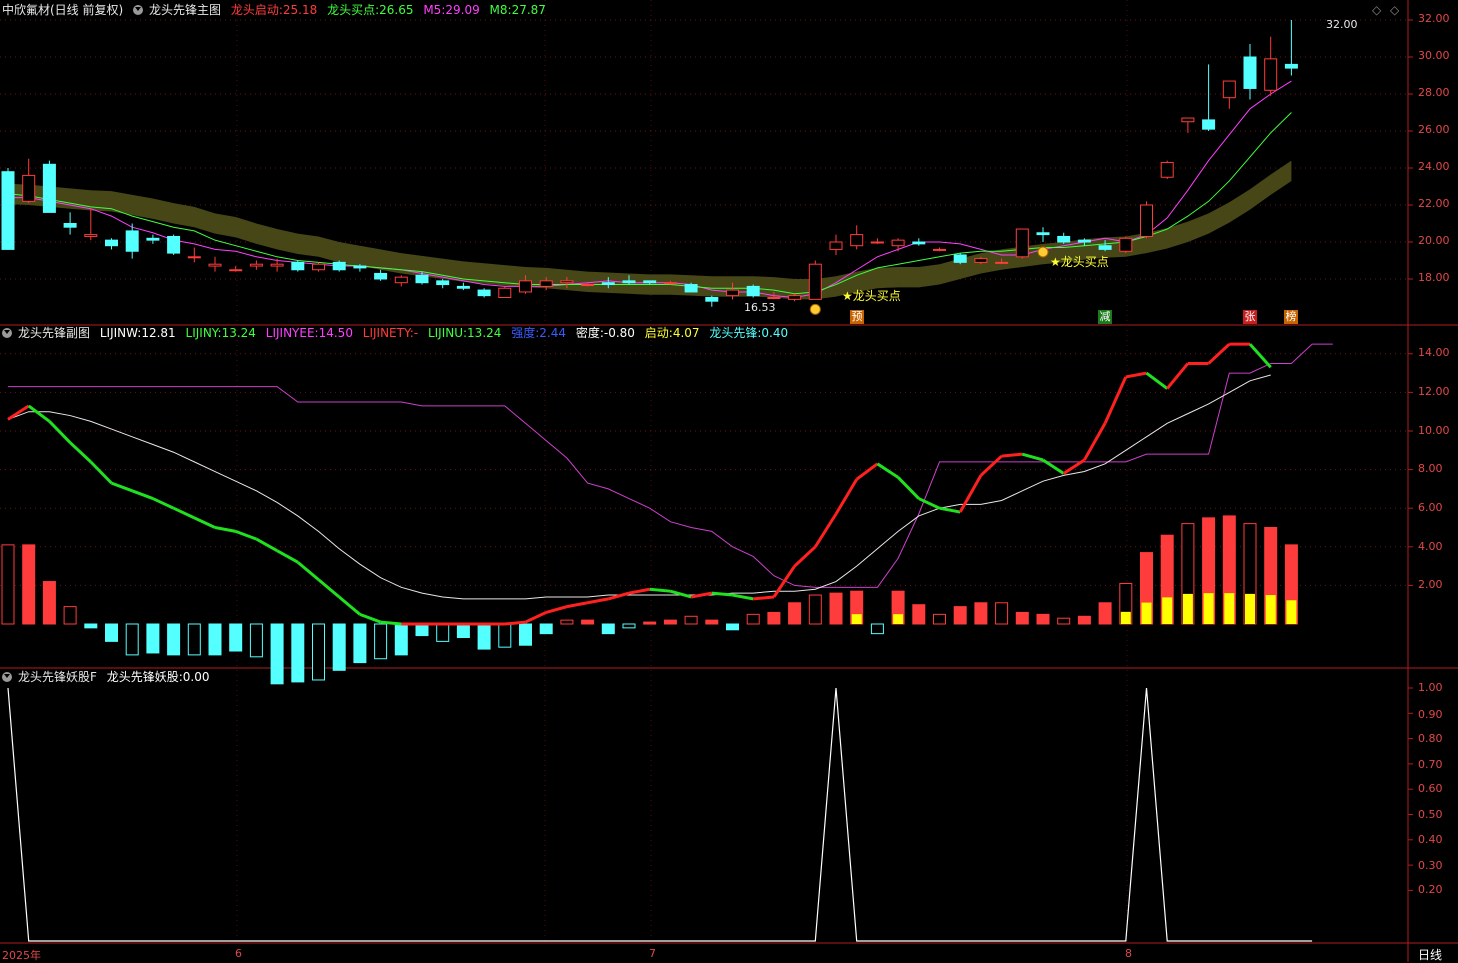  I want to click on lijinu-value: 13.24, so click(484, 333).